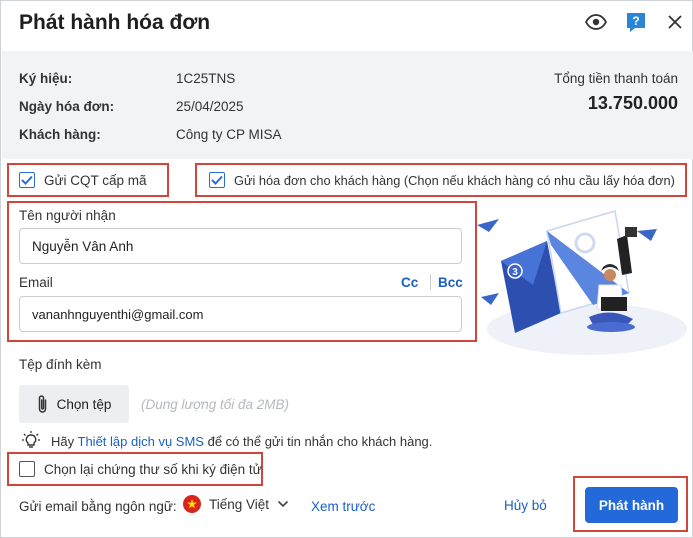 The width and height of the screenshot is (693, 538). Describe the element at coordinates (582, 281) in the screenshot. I see `email-illustration: 3` at that location.